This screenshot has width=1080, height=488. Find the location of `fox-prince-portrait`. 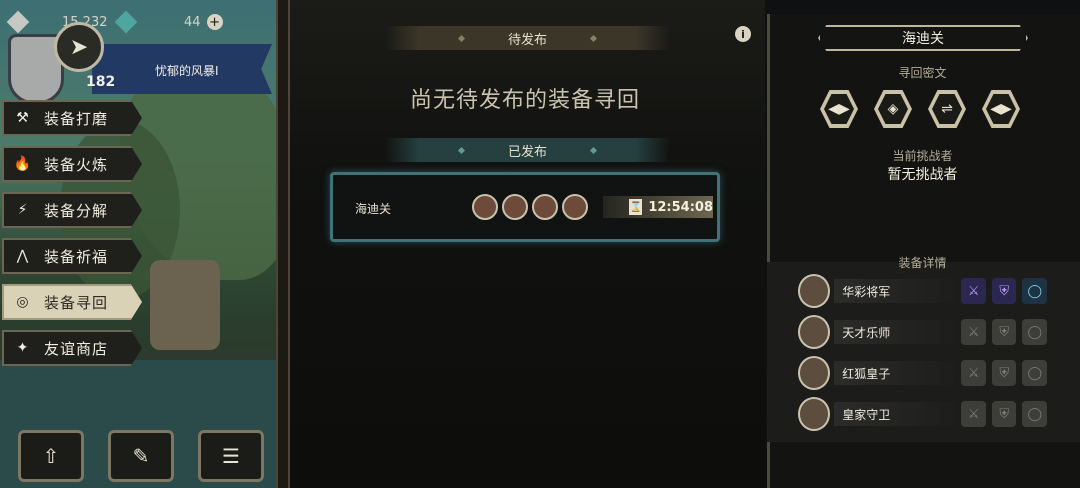

fox-prince-portrait is located at coordinates (814, 373).